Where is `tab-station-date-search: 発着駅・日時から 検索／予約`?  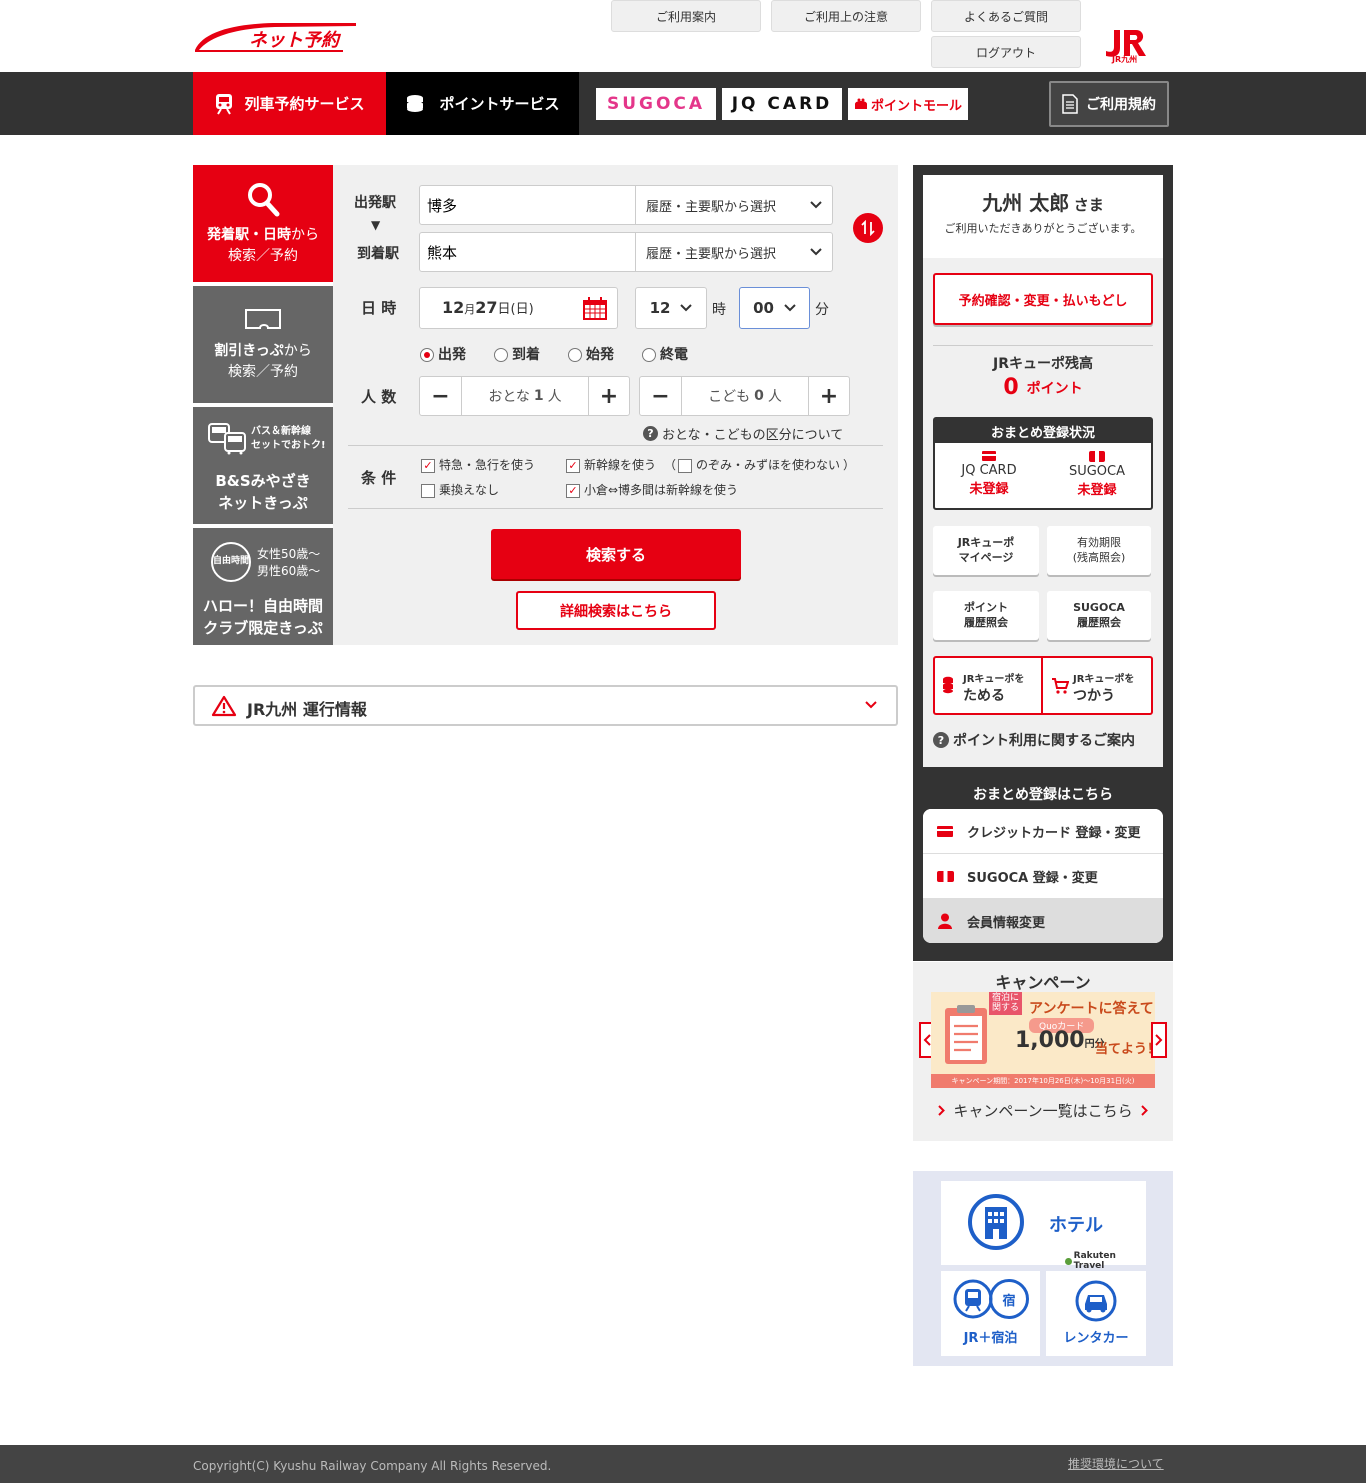
tab-station-date-search: 発着駅・日時から 検索／予約 is located at coordinates (268, 223).